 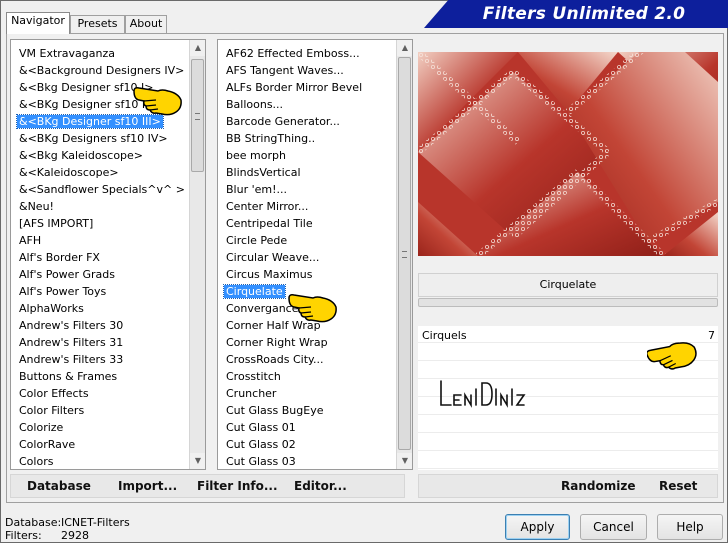 What do you see at coordinates (100, 240) in the screenshot?
I see `category-item: AFH` at bounding box center [100, 240].